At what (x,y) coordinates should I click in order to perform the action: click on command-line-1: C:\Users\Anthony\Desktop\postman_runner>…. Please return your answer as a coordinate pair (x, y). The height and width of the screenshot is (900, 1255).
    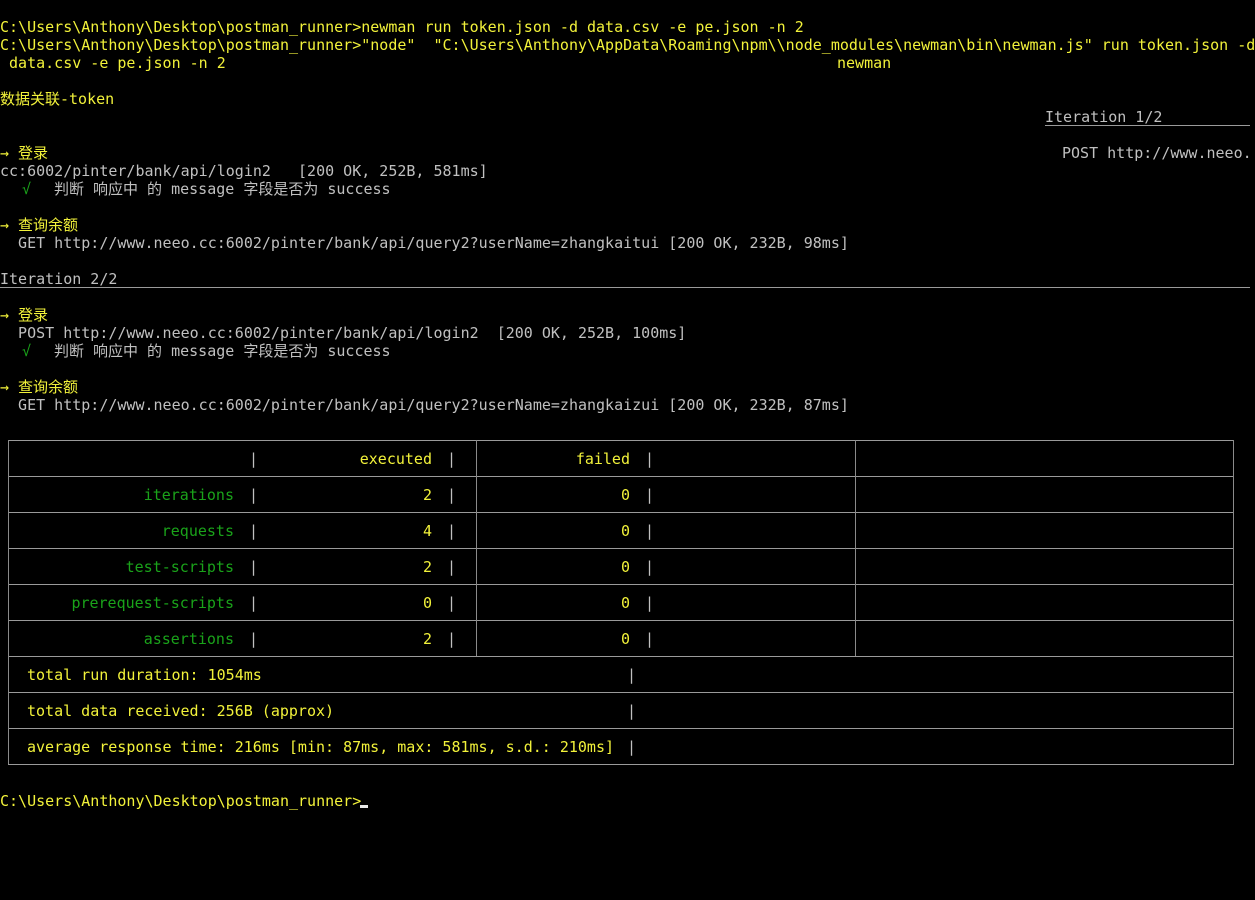
    Looking at the image, I should click on (402, 27).